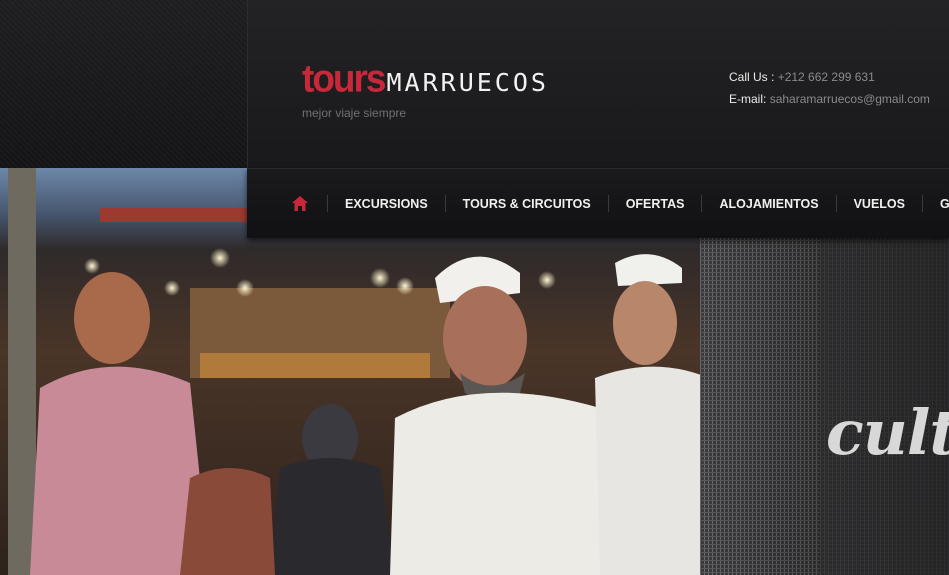 This screenshot has height=575, width=949. I want to click on email-value: saharamarruecos@gmail.com, so click(850, 99).